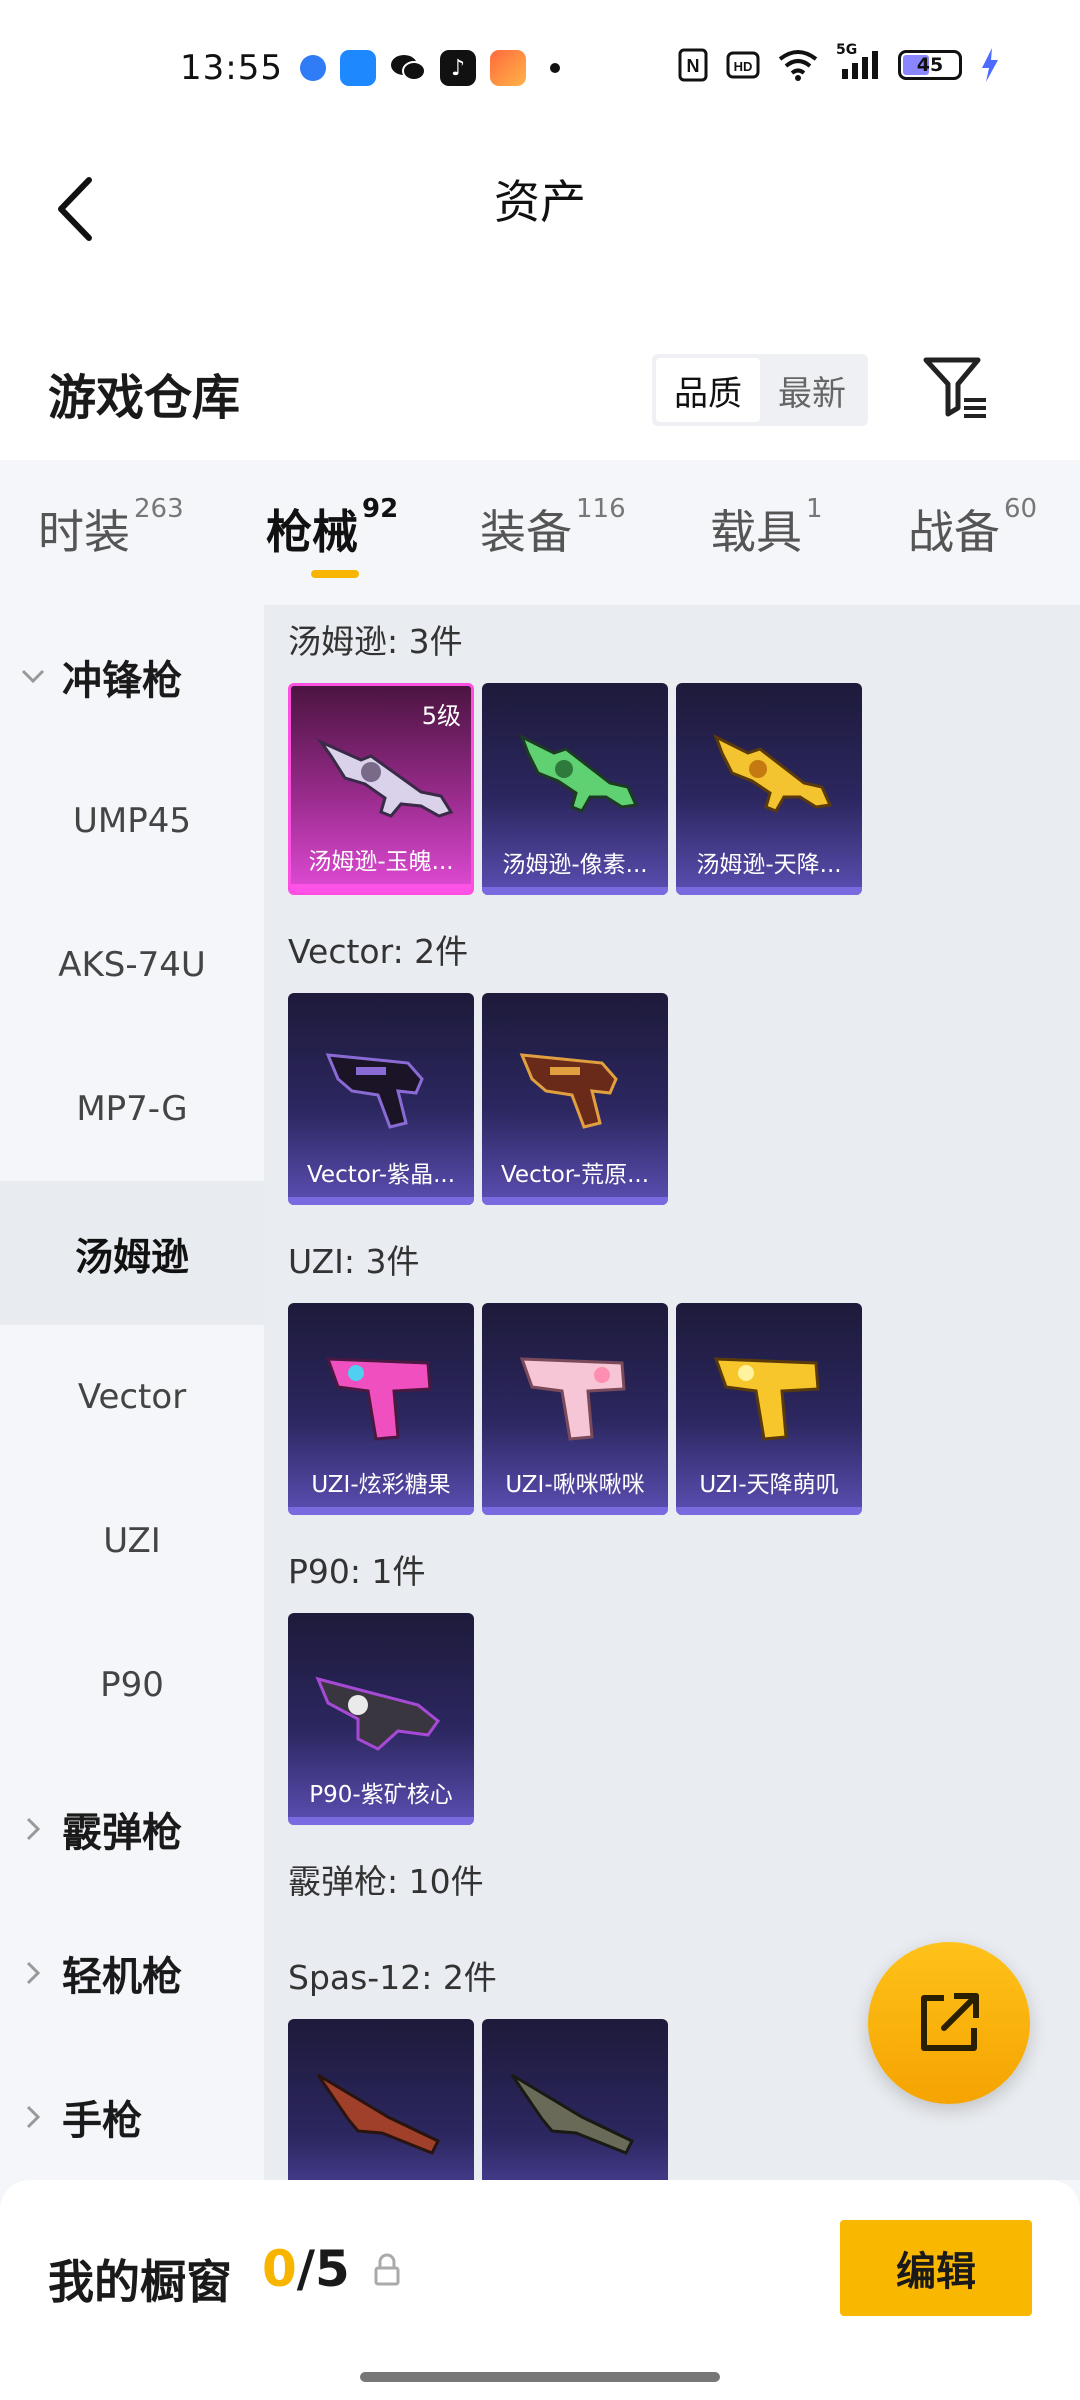 The height and width of the screenshot is (2400, 1080). I want to click on battery-level: 45, so click(930, 65).